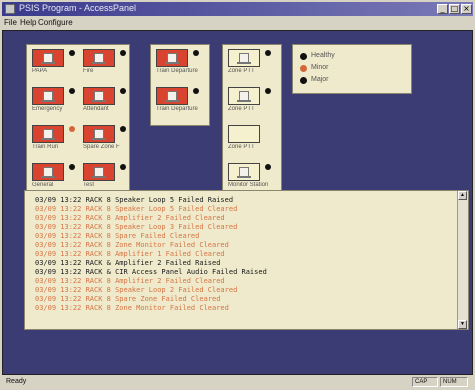  I want to click on panel-group-2: Train Departure Train Departure, so click(180, 85).